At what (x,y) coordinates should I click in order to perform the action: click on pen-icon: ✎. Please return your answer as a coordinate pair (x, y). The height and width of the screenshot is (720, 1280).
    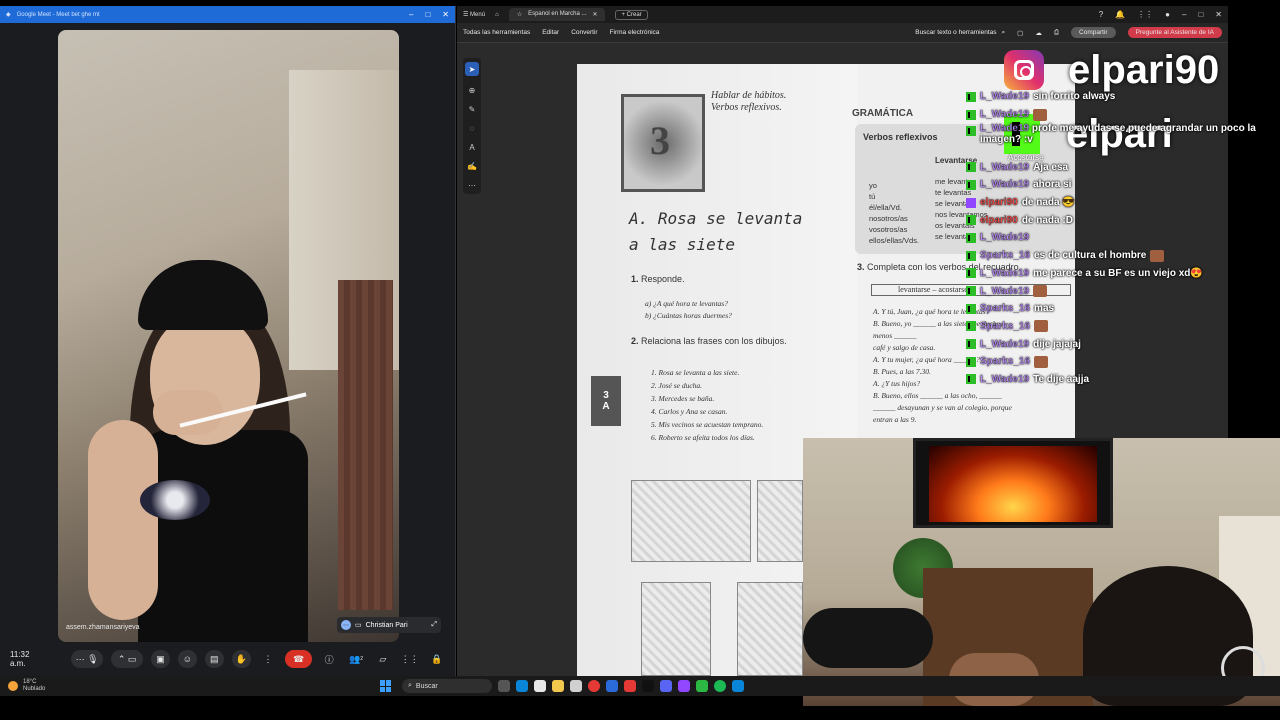
    Looking at the image, I should click on (472, 109).